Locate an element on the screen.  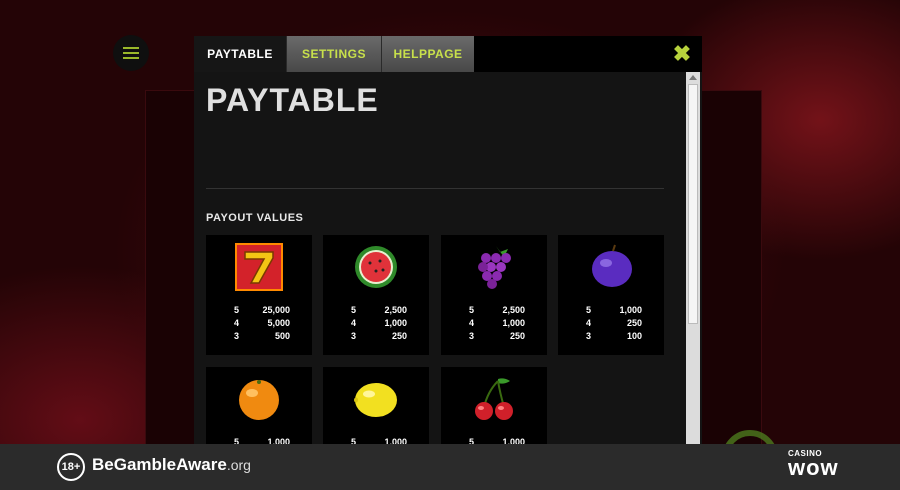
watermelon-icon is located at coordinates (376, 267).